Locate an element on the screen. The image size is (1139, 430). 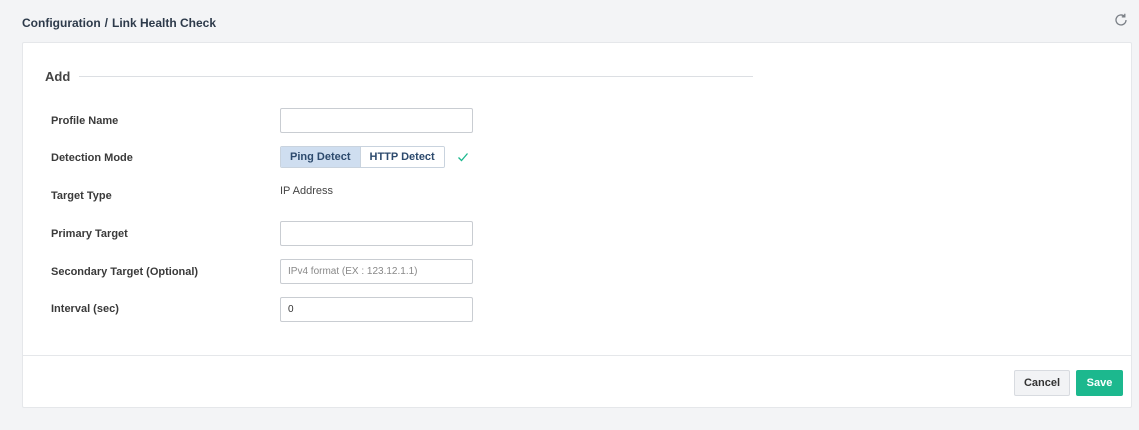
refresh-icon is located at coordinates (1121, 20).